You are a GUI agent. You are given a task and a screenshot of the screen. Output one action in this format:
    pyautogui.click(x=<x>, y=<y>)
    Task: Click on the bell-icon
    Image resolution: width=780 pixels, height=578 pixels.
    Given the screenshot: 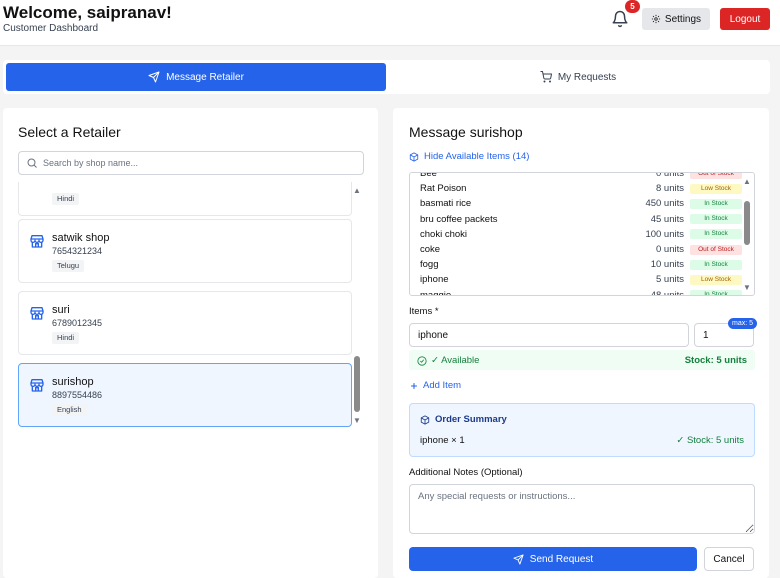 What is the action you would take?
    pyautogui.click(x=620, y=19)
    